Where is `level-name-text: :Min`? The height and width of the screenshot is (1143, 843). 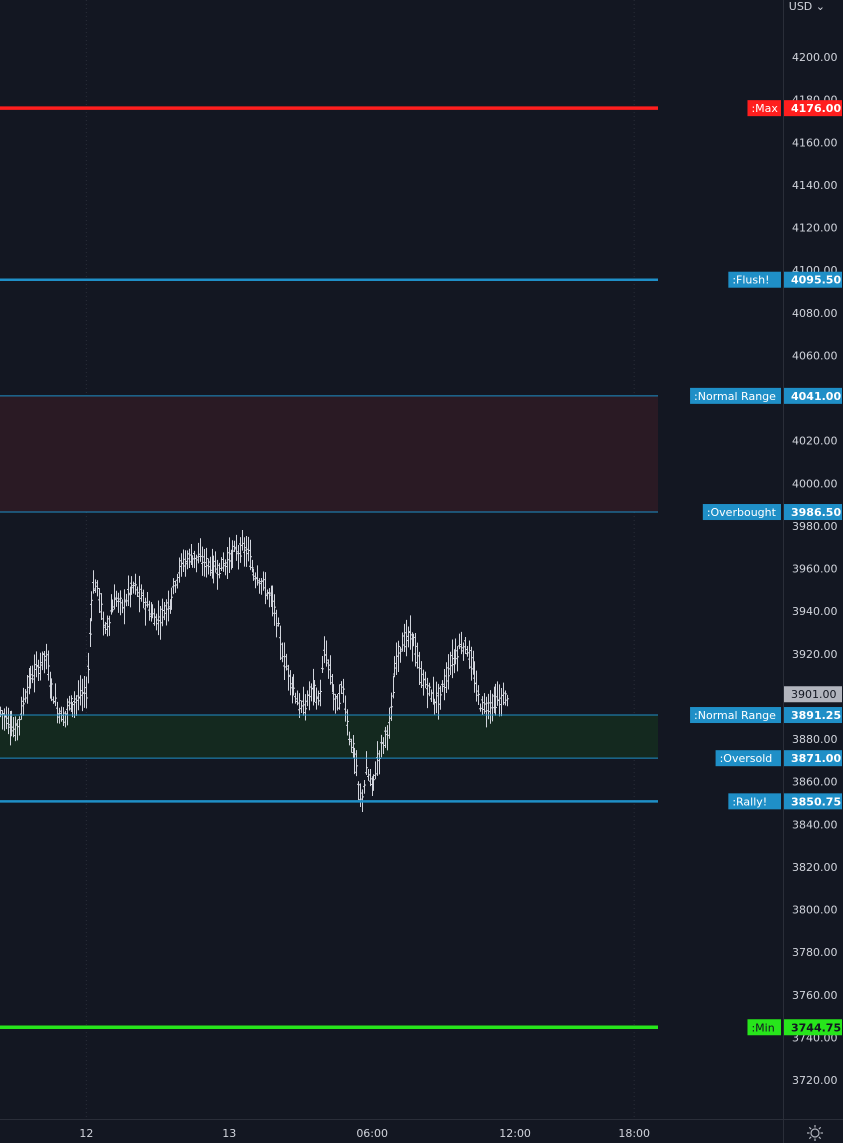 level-name-text: :Min is located at coordinates (762, 1027).